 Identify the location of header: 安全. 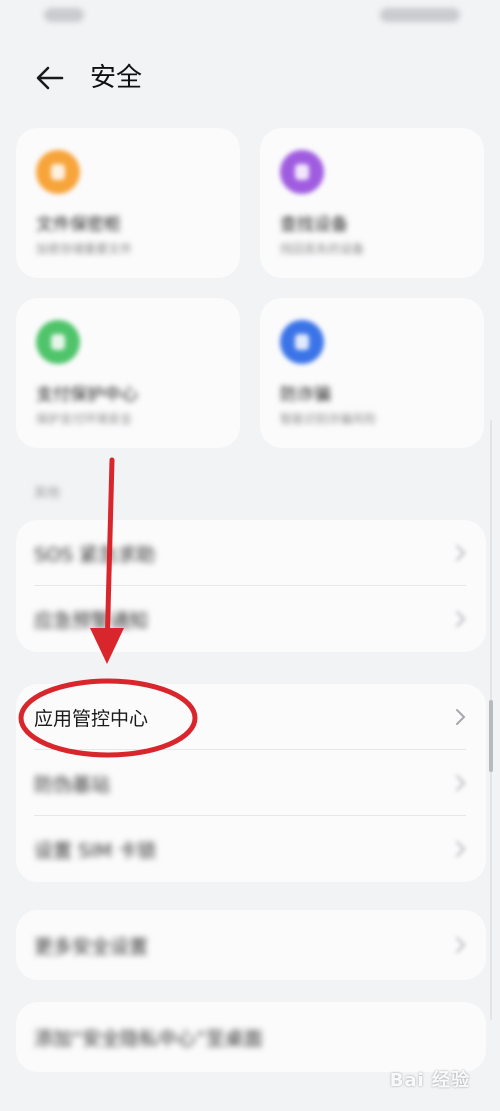
(250, 78).